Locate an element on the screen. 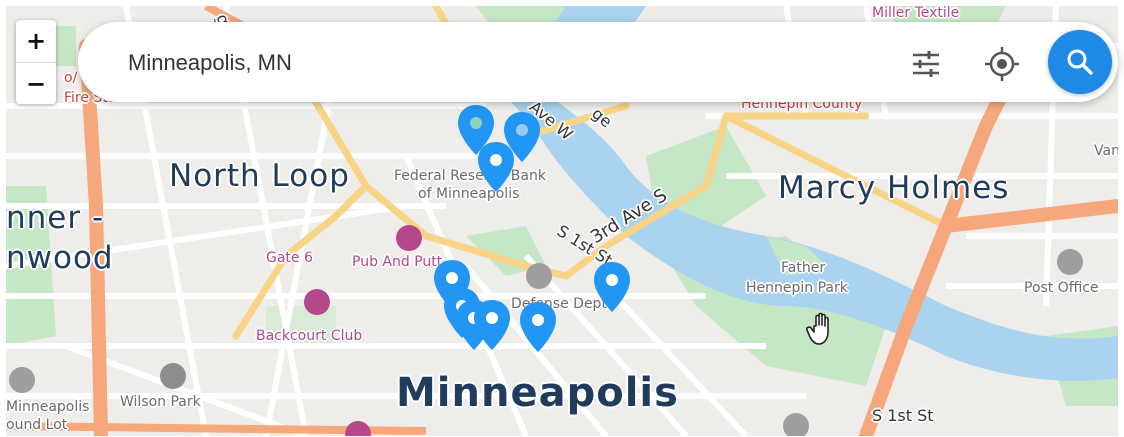  filter-sliders-icon is located at coordinates (926, 64).